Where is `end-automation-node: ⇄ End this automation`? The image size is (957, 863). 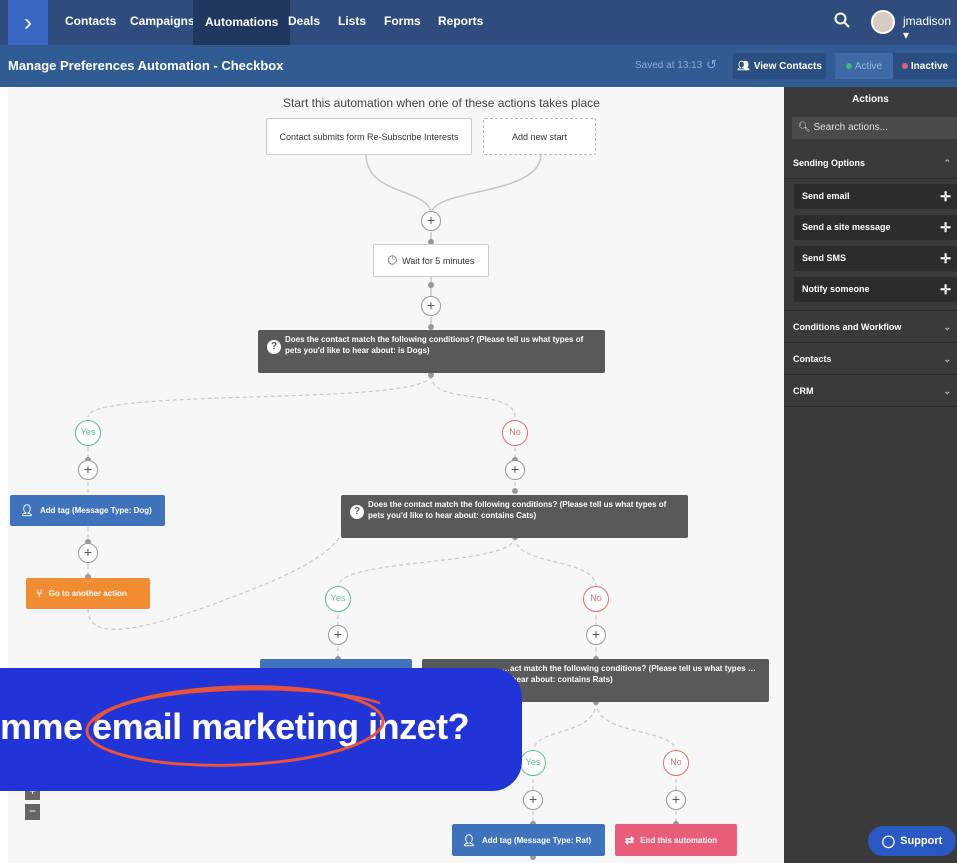 end-automation-node: ⇄ End this automation is located at coordinates (676, 840).